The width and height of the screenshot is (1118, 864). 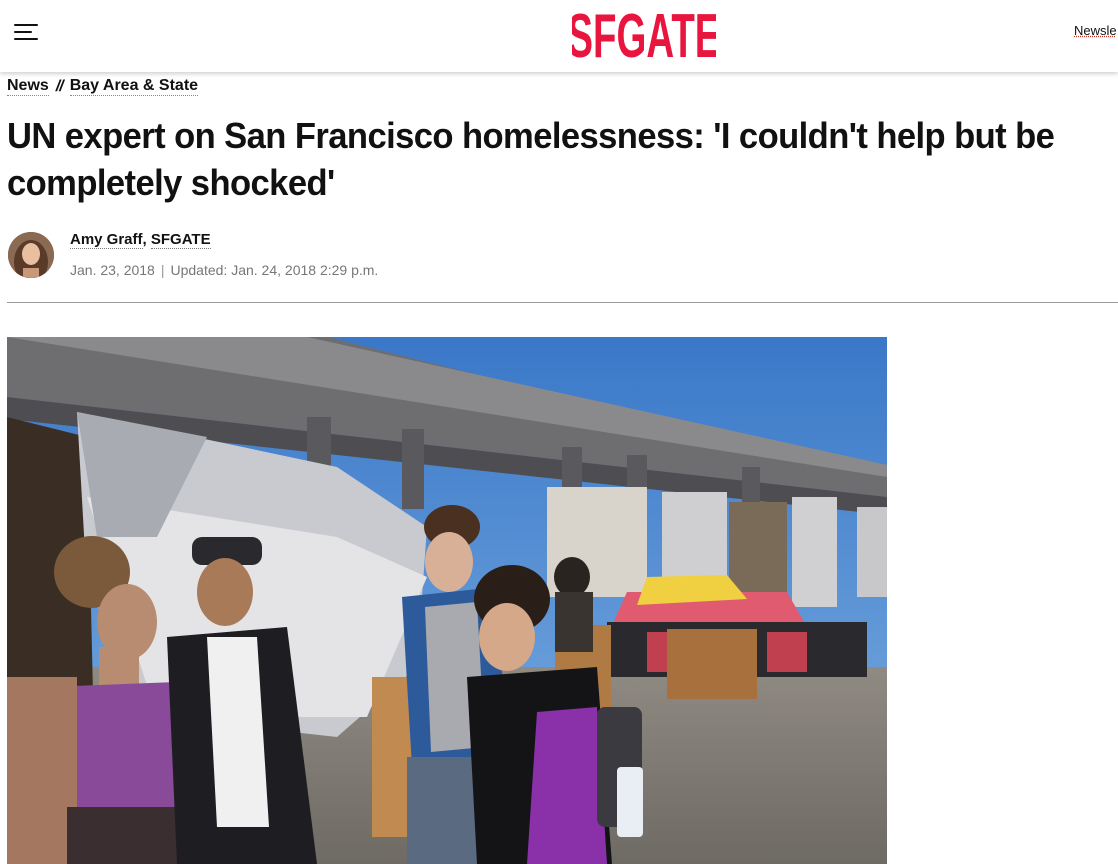 What do you see at coordinates (144, 239) in the screenshot?
I see `author-comma: ,` at bounding box center [144, 239].